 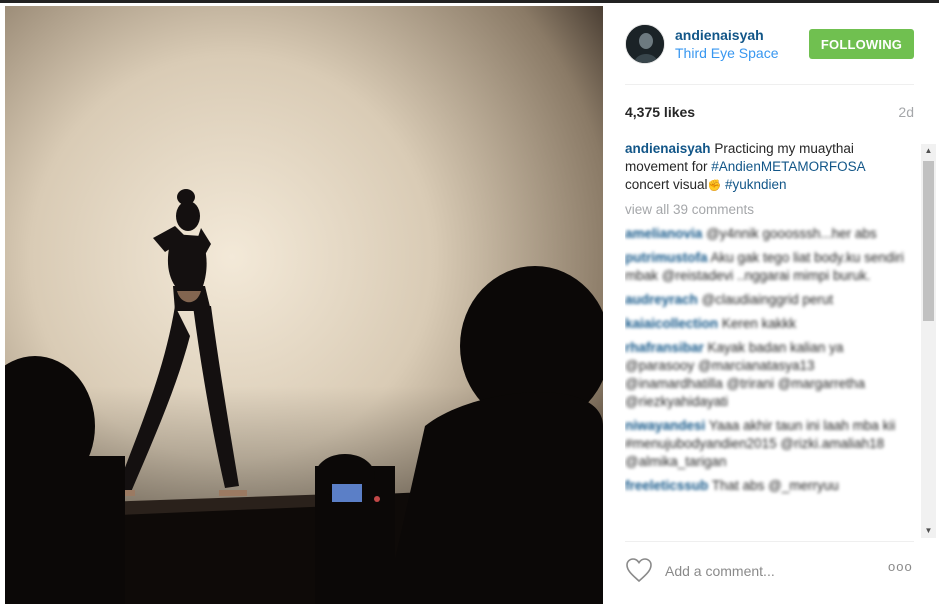 What do you see at coordinates (766, 210) in the screenshot?
I see `view-all-comments-link: view all 39 comments` at bounding box center [766, 210].